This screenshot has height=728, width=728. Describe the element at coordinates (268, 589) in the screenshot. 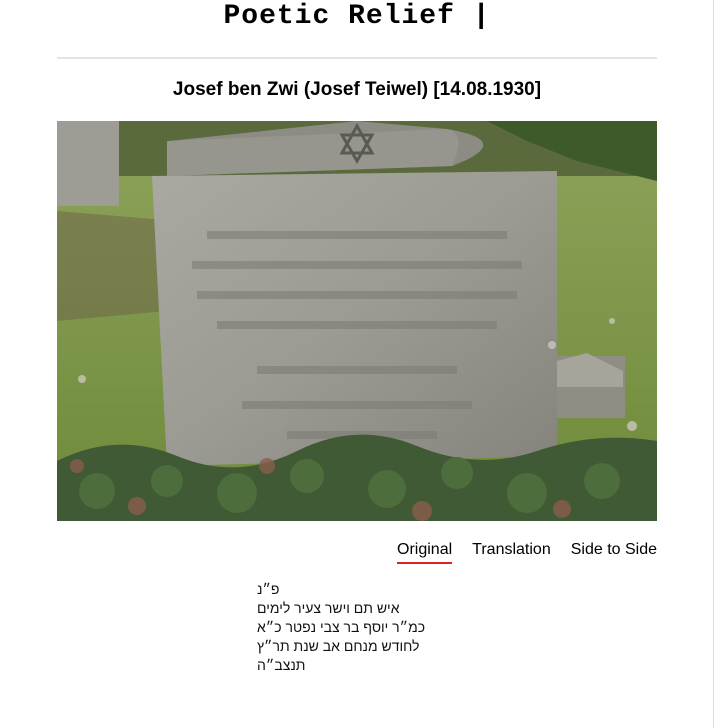

I see `inscription-line: פ״נ` at that location.